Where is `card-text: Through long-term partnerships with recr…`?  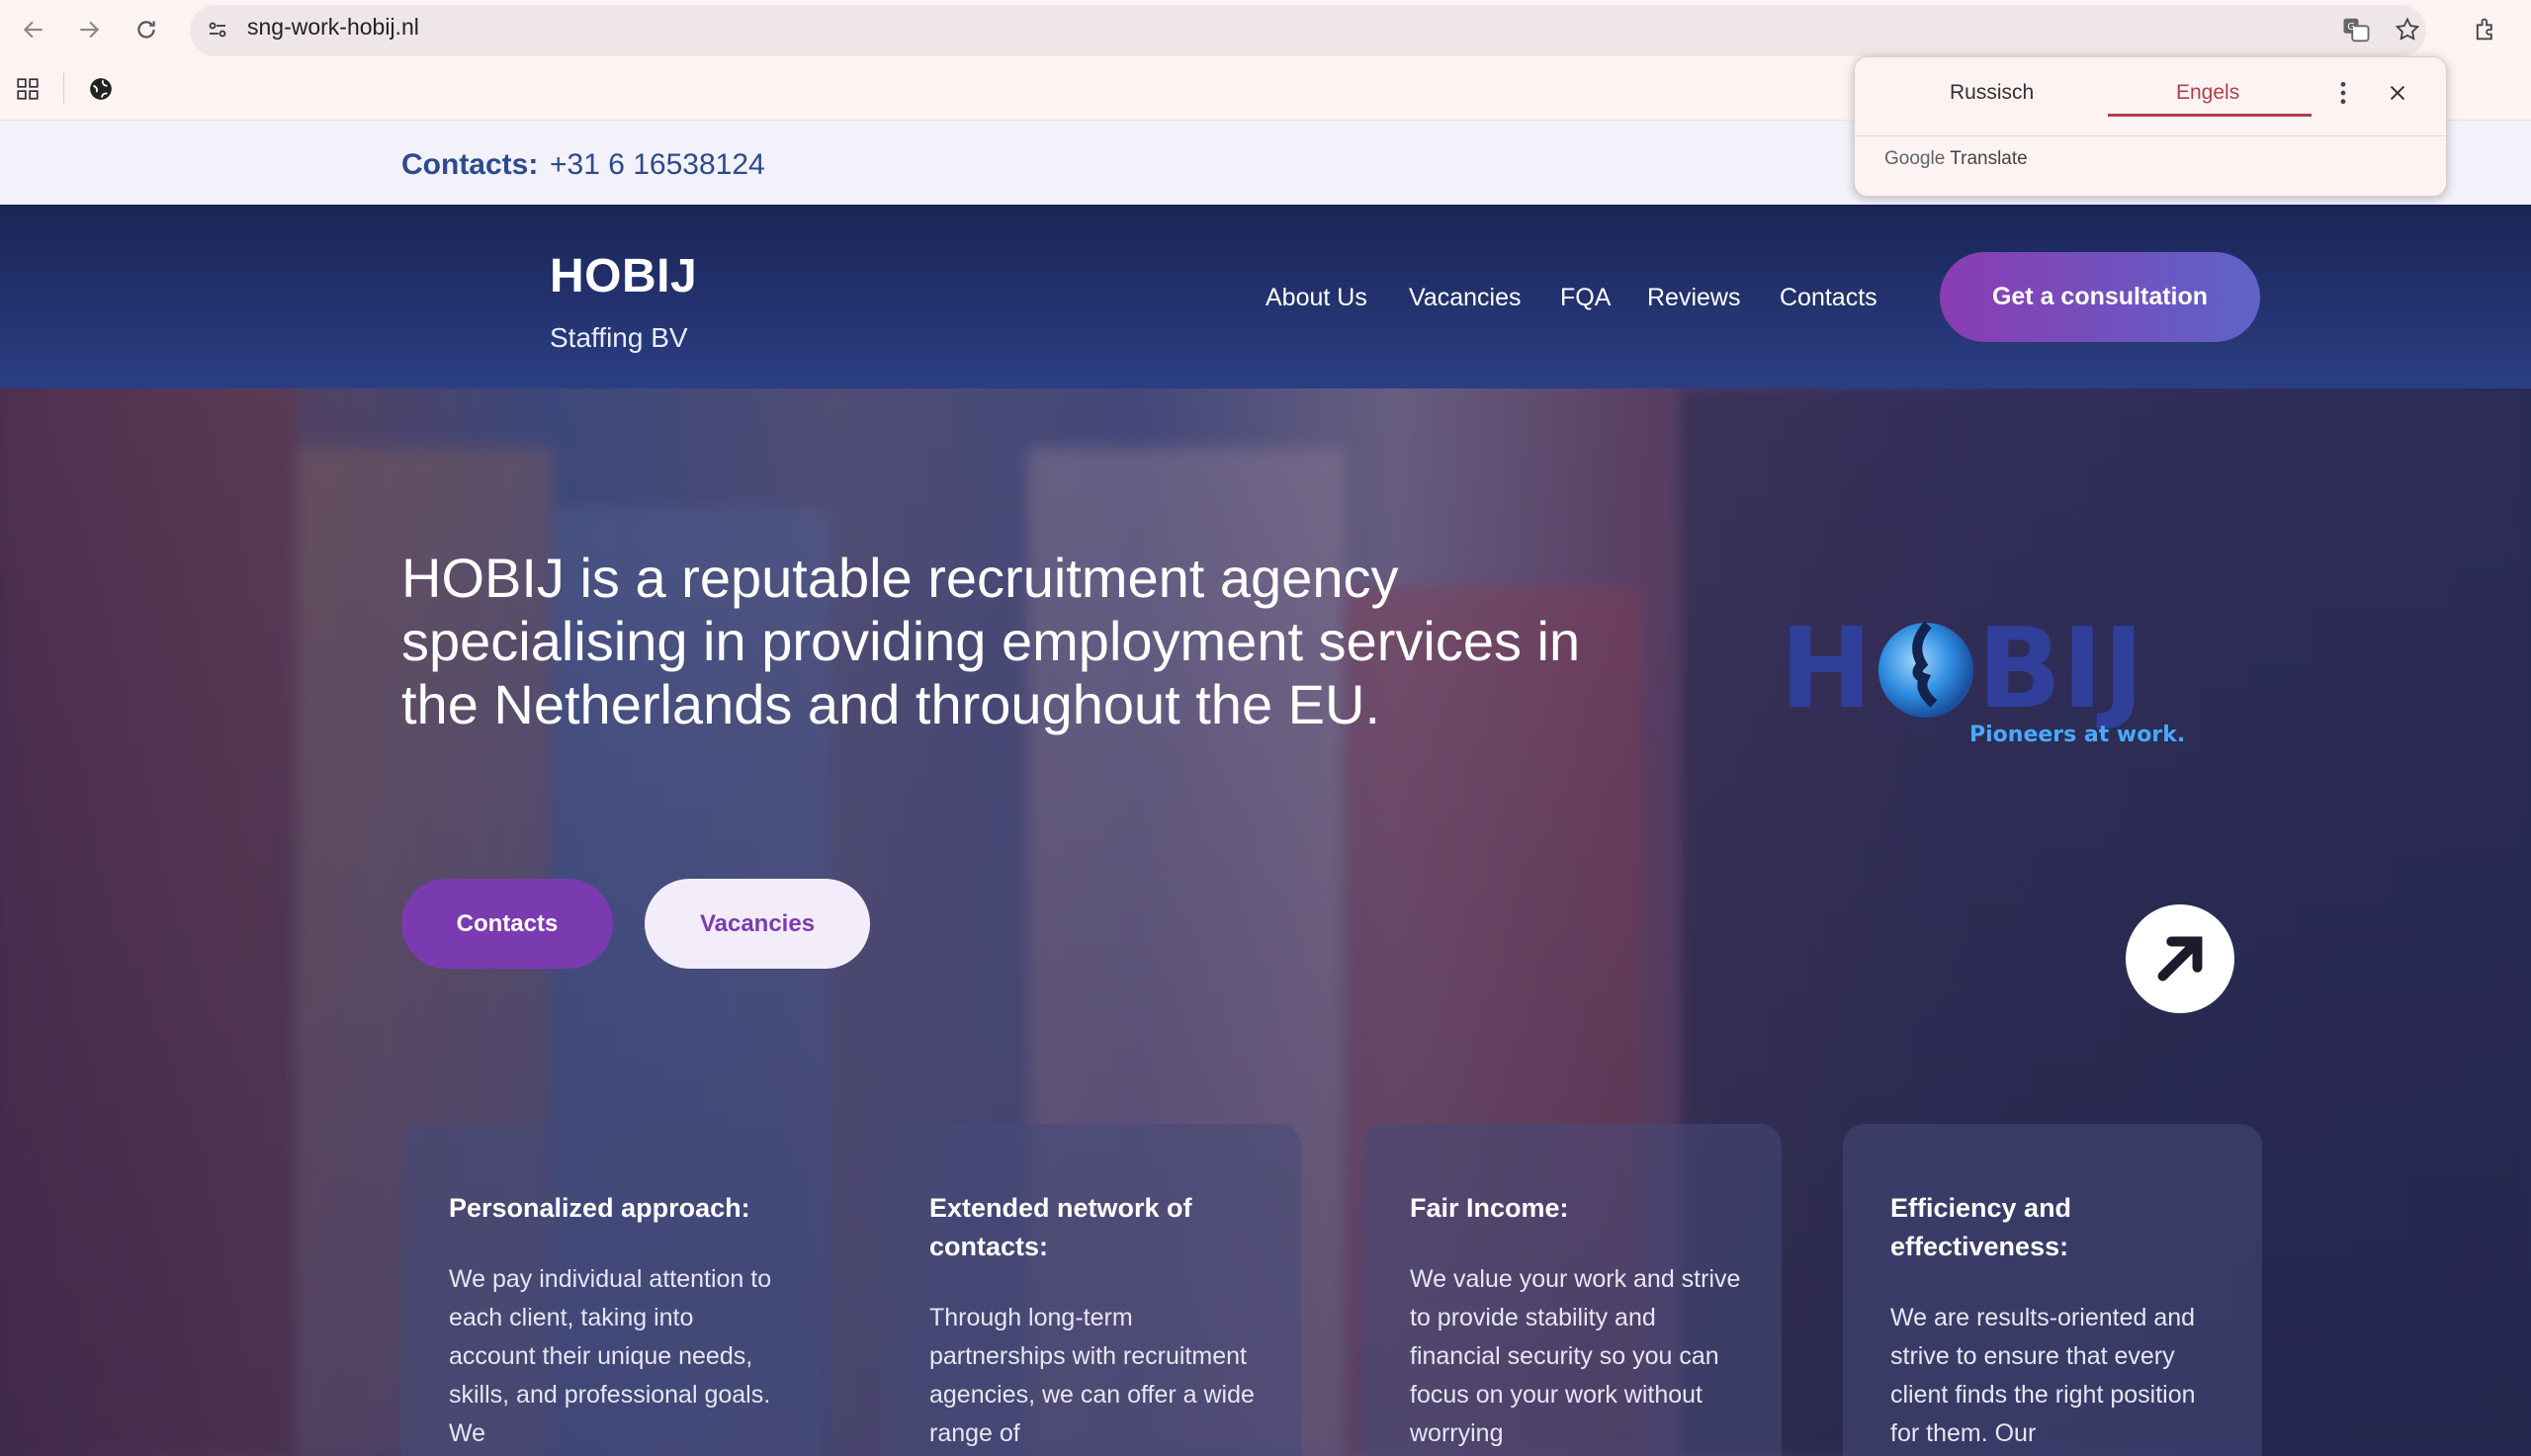
card-text: Through long-term partnerships with recr… is located at coordinates (1092, 1375).